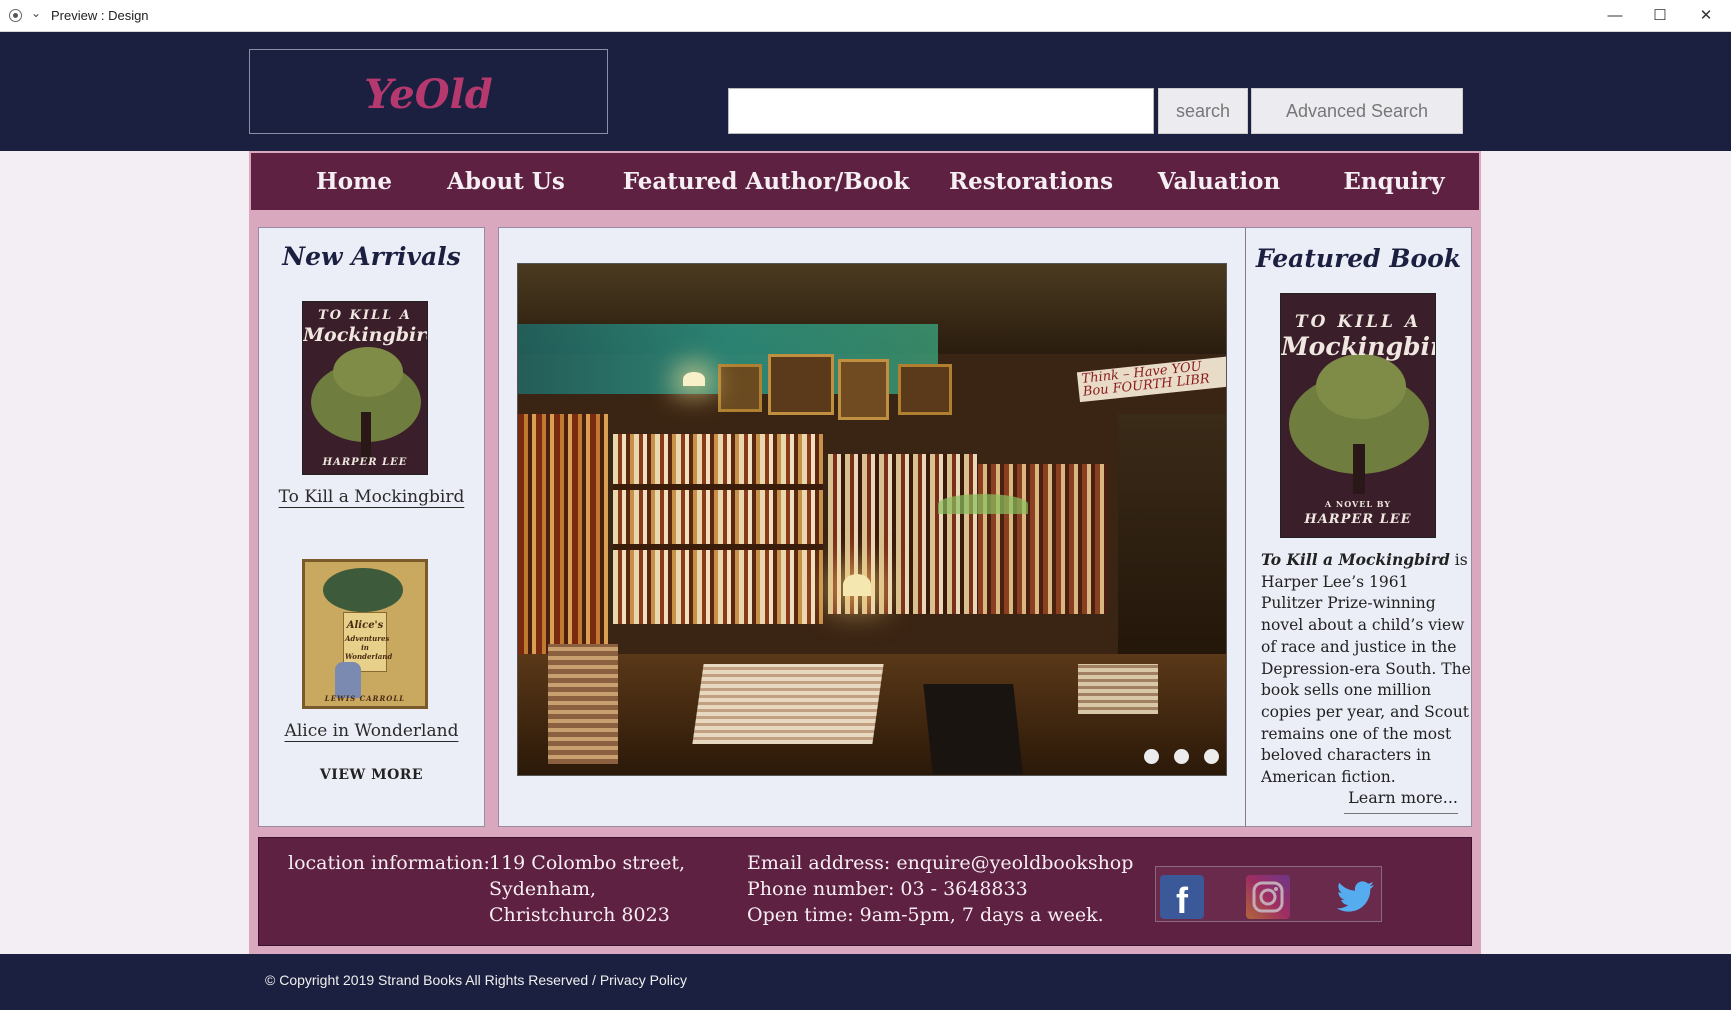  What do you see at coordinates (1268, 897) in the screenshot?
I see `instagram-icon` at bounding box center [1268, 897].